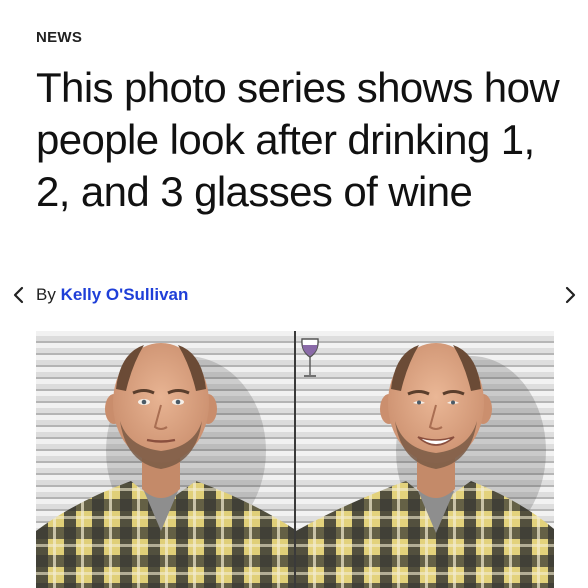 The width and height of the screenshot is (588, 588). What do you see at coordinates (125, 294) in the screenshot?
I see `author-link: Kelly O'Sullivan` at bounding box center [125, 294].